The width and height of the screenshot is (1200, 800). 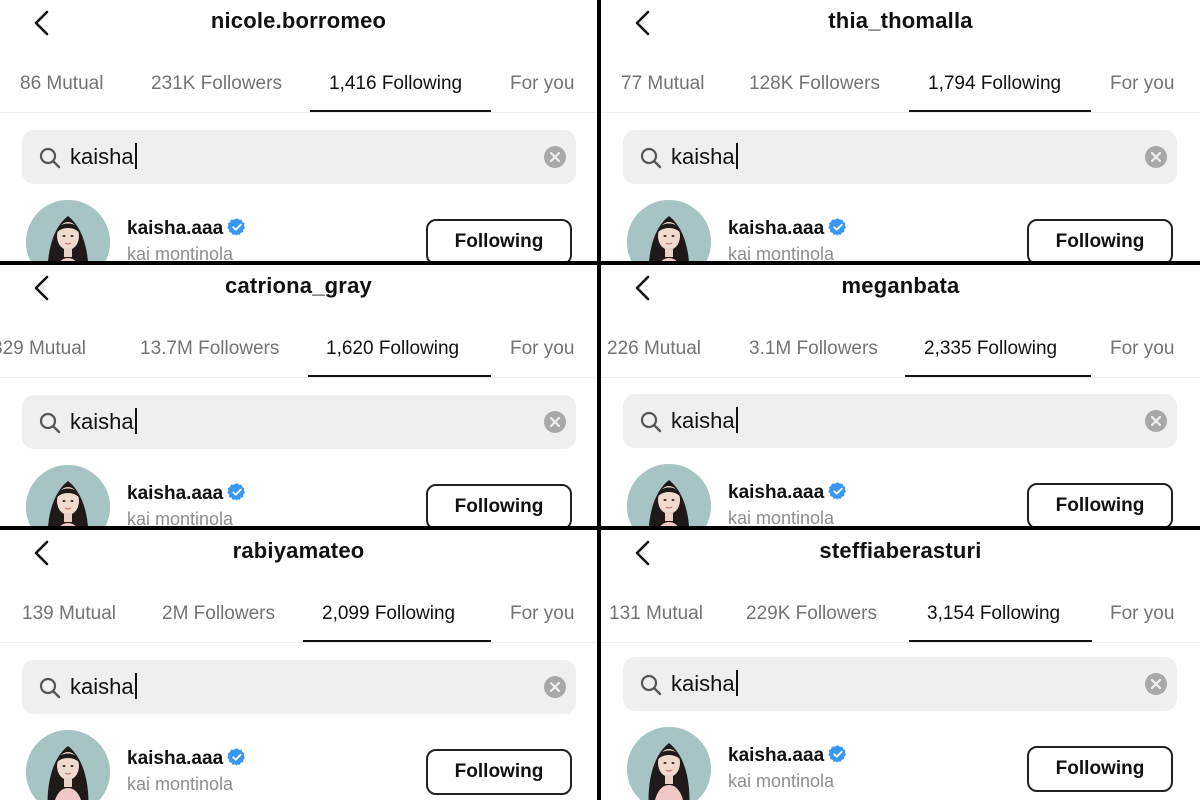 I want to click on profile-username: thia_thomalla, so click(x=900, y=20).